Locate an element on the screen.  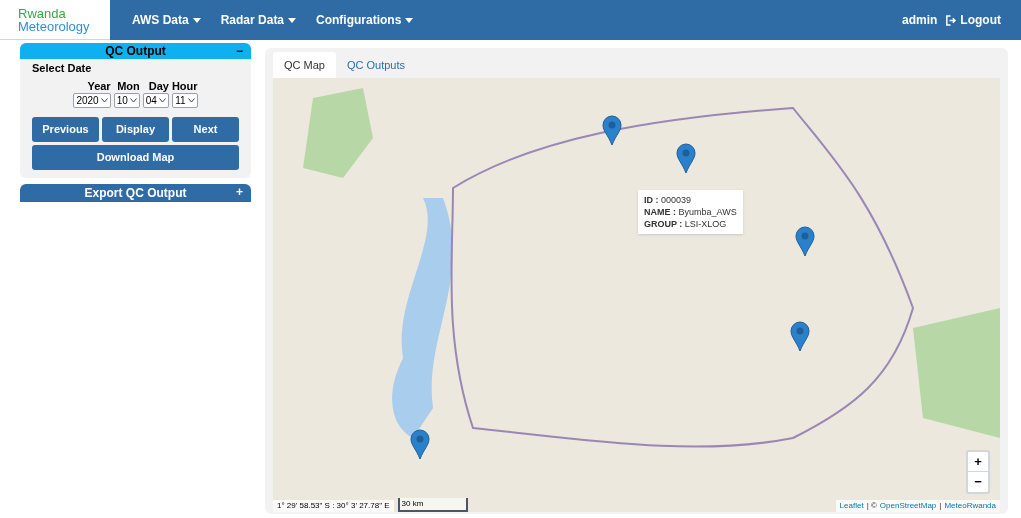
select-field: 04 is located at coordinates (155, 100).